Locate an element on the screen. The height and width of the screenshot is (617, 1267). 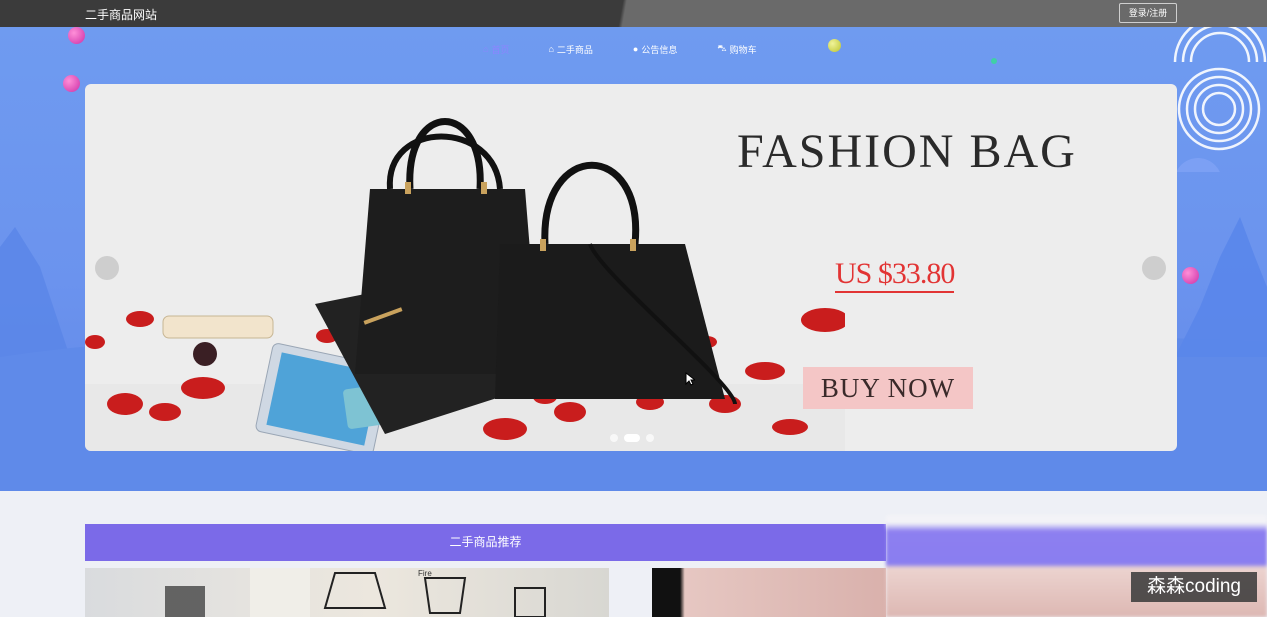
nav-item-label: 二手商品 is located at coordinates (574, 49).